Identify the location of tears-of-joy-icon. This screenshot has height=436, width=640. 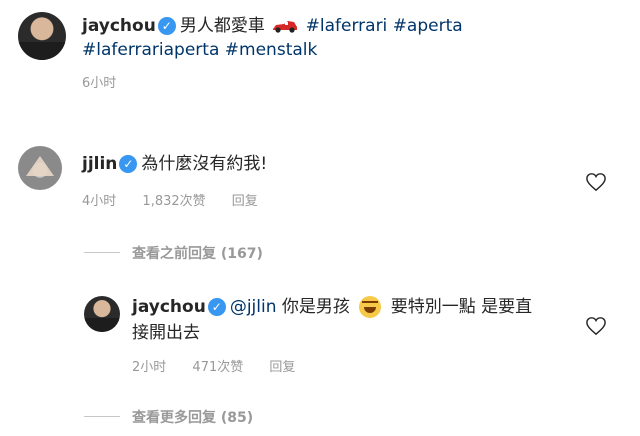
(370, 307).